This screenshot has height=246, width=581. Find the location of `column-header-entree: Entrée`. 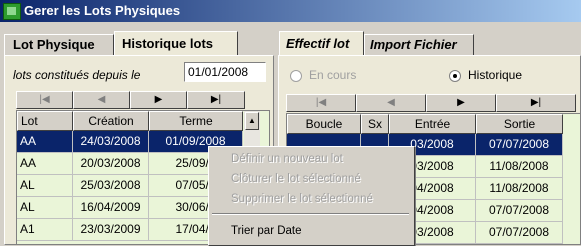

column-header-entree: Entrée is located at coordinates (432, 124).